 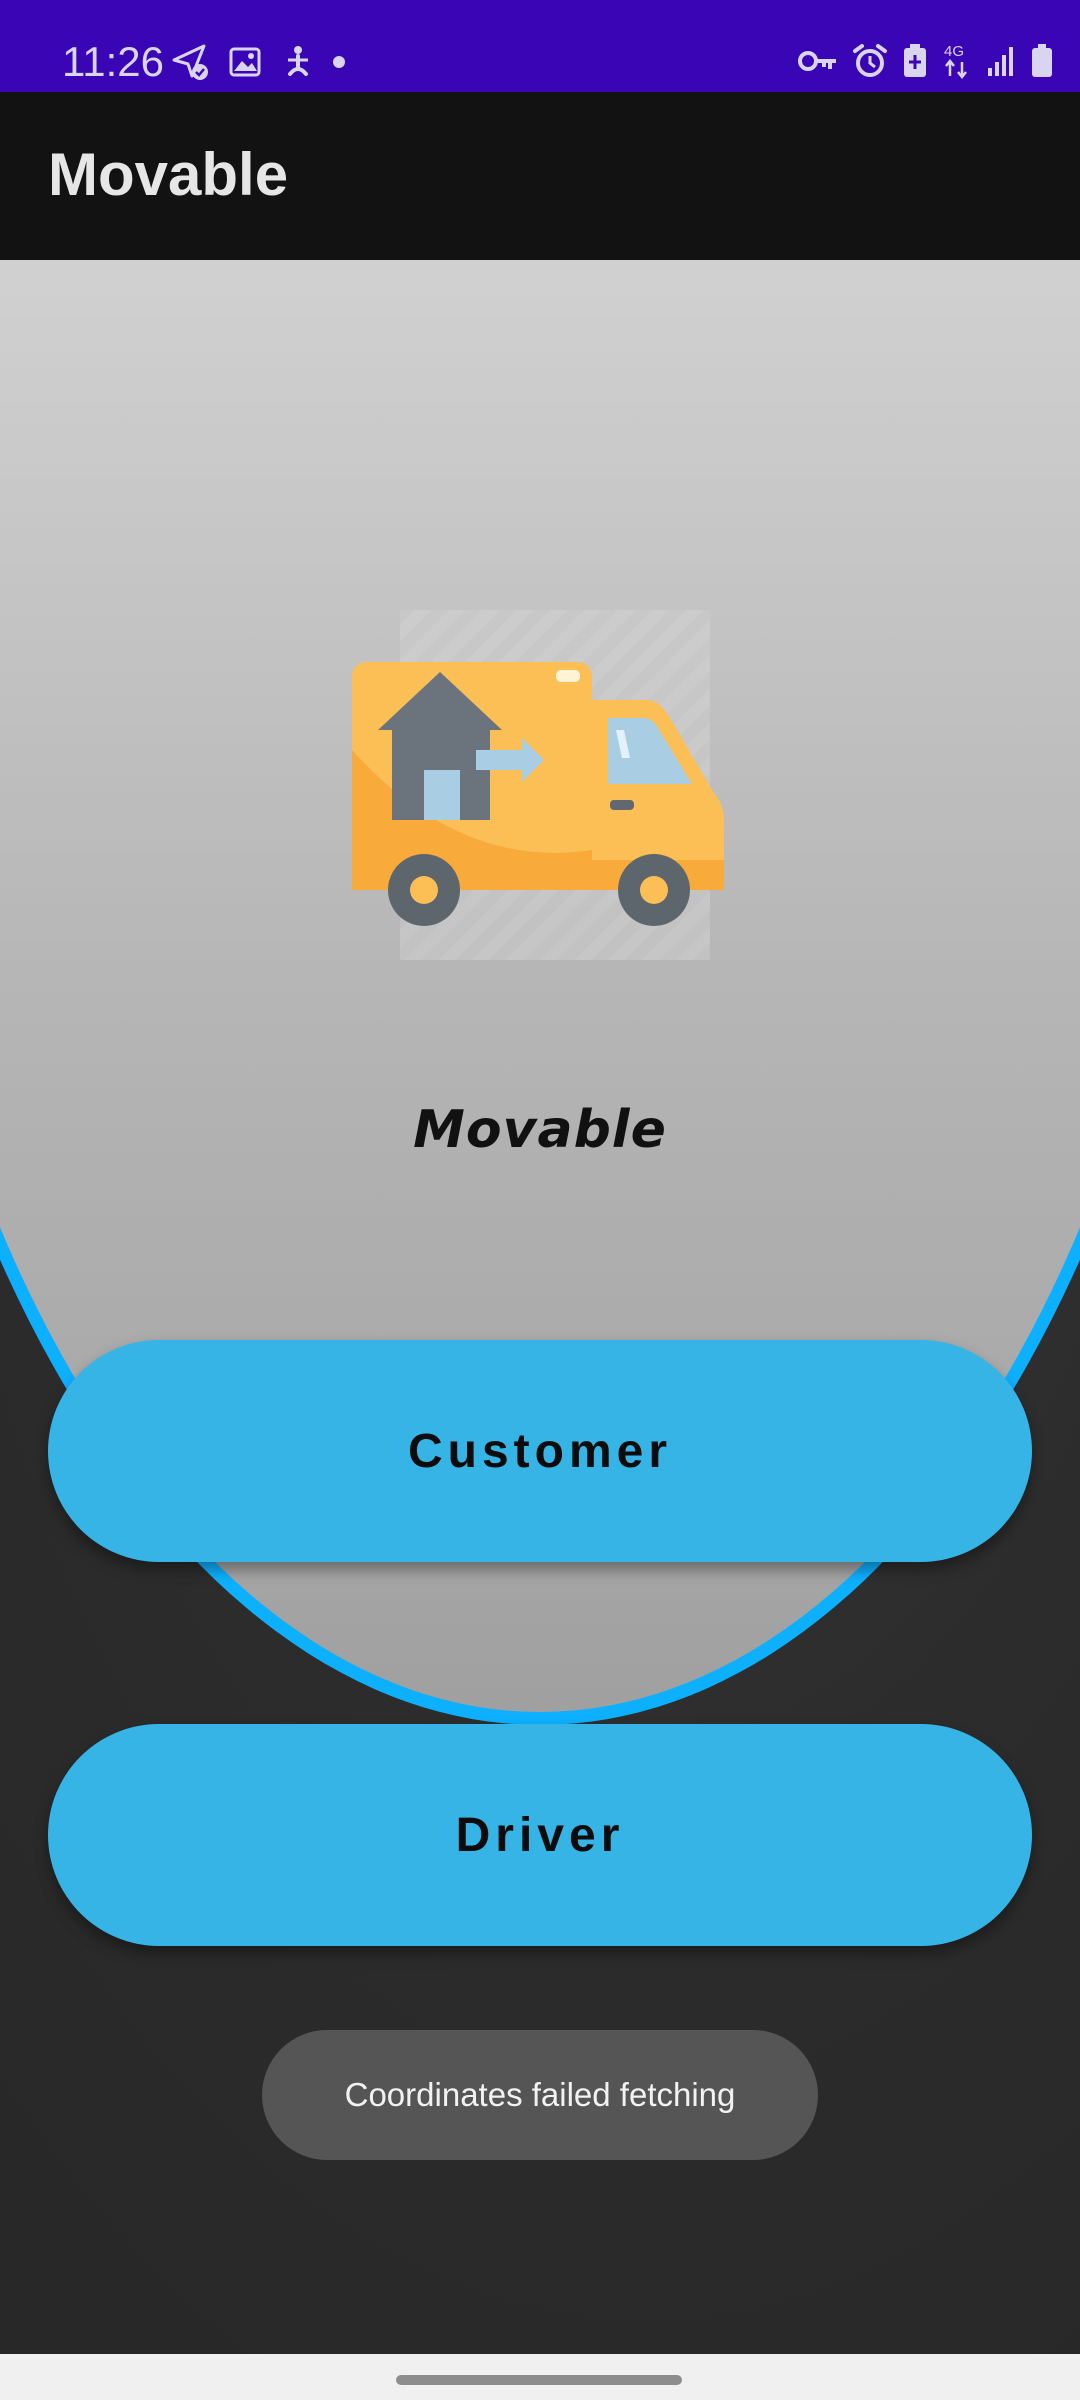 What do you see at coordinates (540, 176) in the screenshot?
I see `app-bar: Movable` at bounding box center [540, 176].